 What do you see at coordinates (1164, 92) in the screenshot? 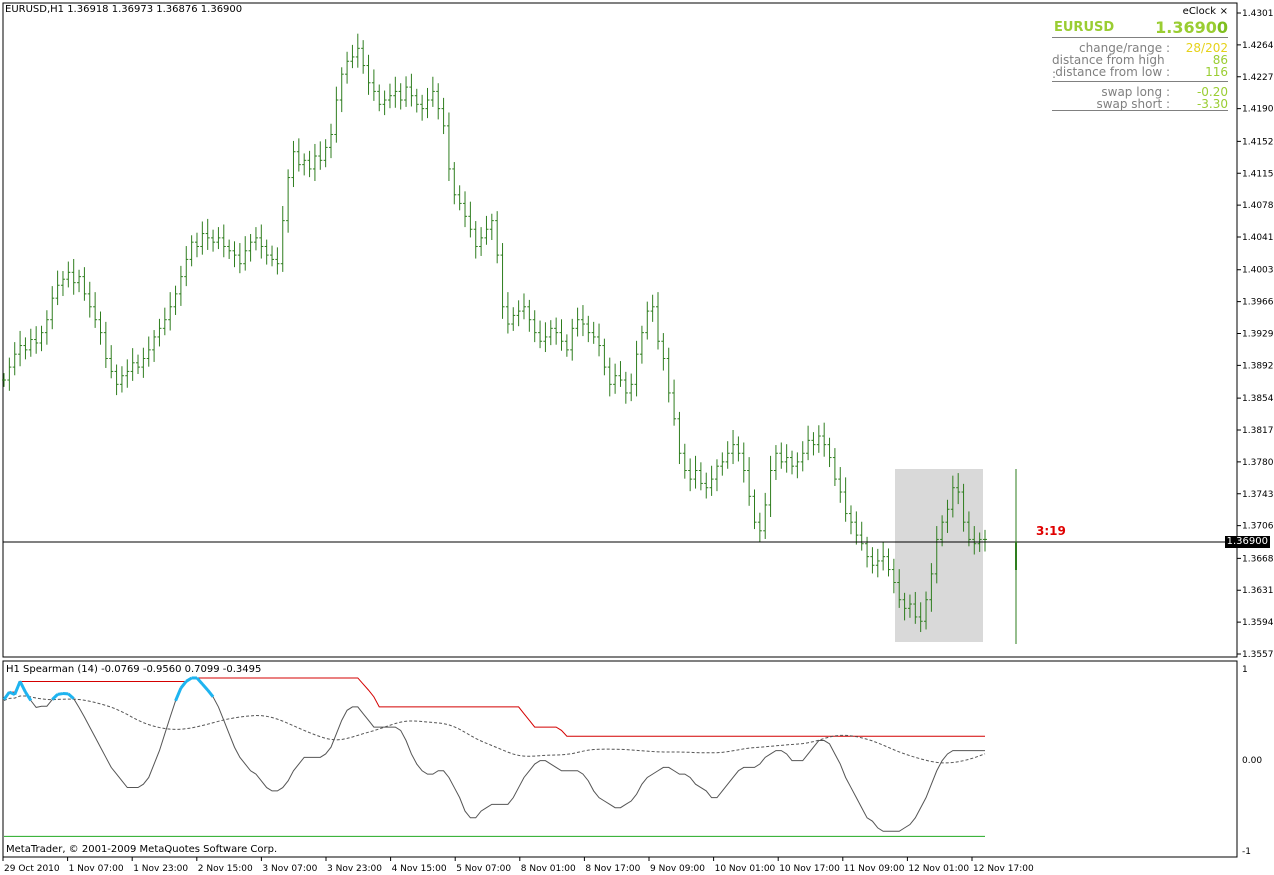
I see `eclock-row-swap-long: swap long : -0.20` at bounding box center [1164, 92].